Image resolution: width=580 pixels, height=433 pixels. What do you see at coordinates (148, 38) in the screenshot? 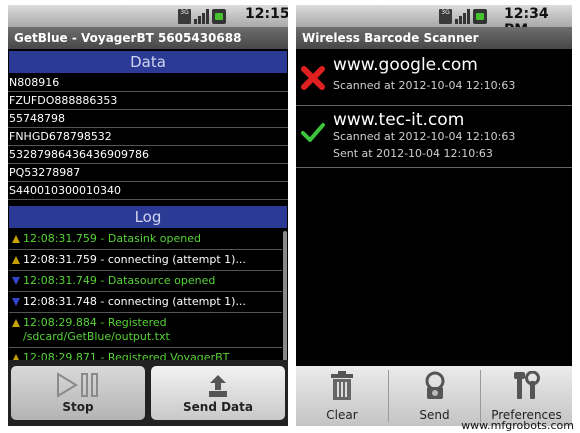
I see `app-title: GetBlue - VoyagerBT 5605430688` at bounding box center [148, 38].